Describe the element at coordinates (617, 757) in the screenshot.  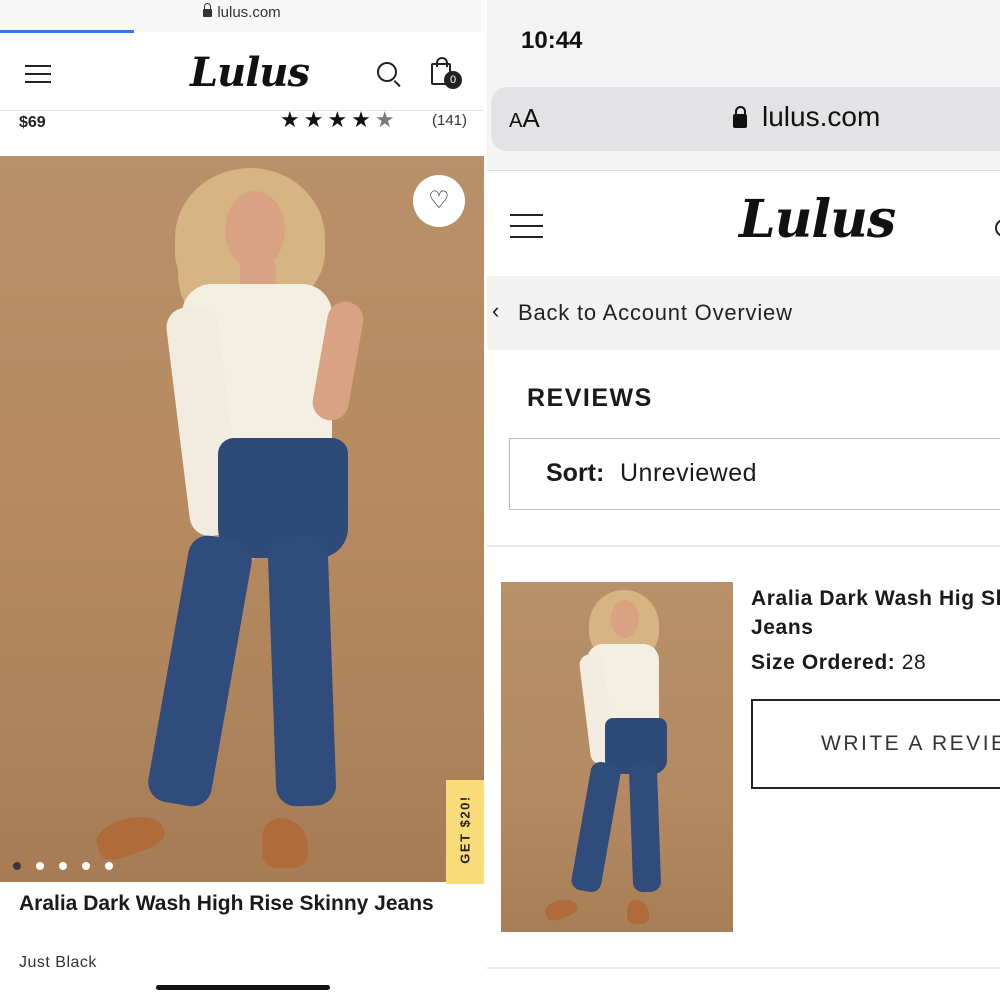
I see `review-item-image` at that location.